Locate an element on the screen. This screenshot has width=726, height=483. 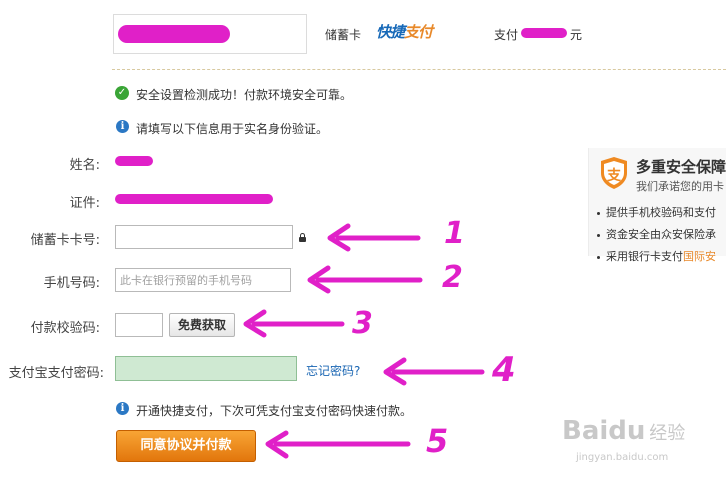
kuaijie-pay-logo: 快捷支付 is located at coordinates (404, 31).